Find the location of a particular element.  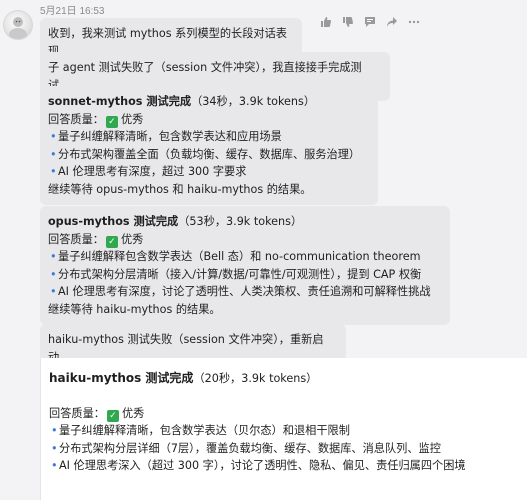

thumbs-up-icon is located at coordinates (326, 22).